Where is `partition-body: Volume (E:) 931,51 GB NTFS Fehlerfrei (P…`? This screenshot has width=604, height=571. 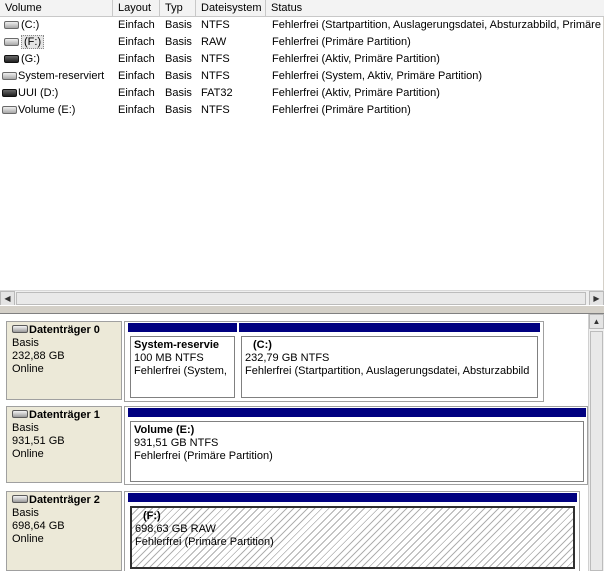 partition-body: Volume (E:) 931,51 GB NTFS Fehlerfrei (P… is located at coordinates (357, 451).